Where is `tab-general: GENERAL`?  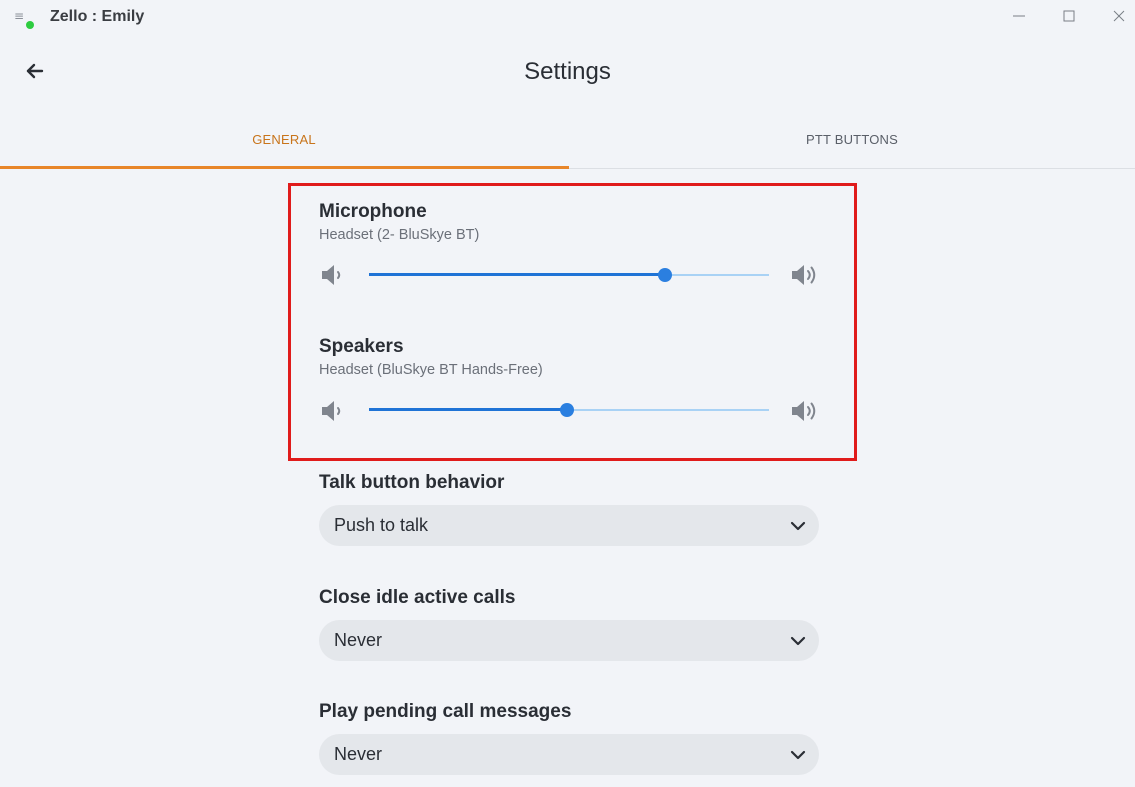
tab-general: GENERAL is located at coordinates (284, 139).